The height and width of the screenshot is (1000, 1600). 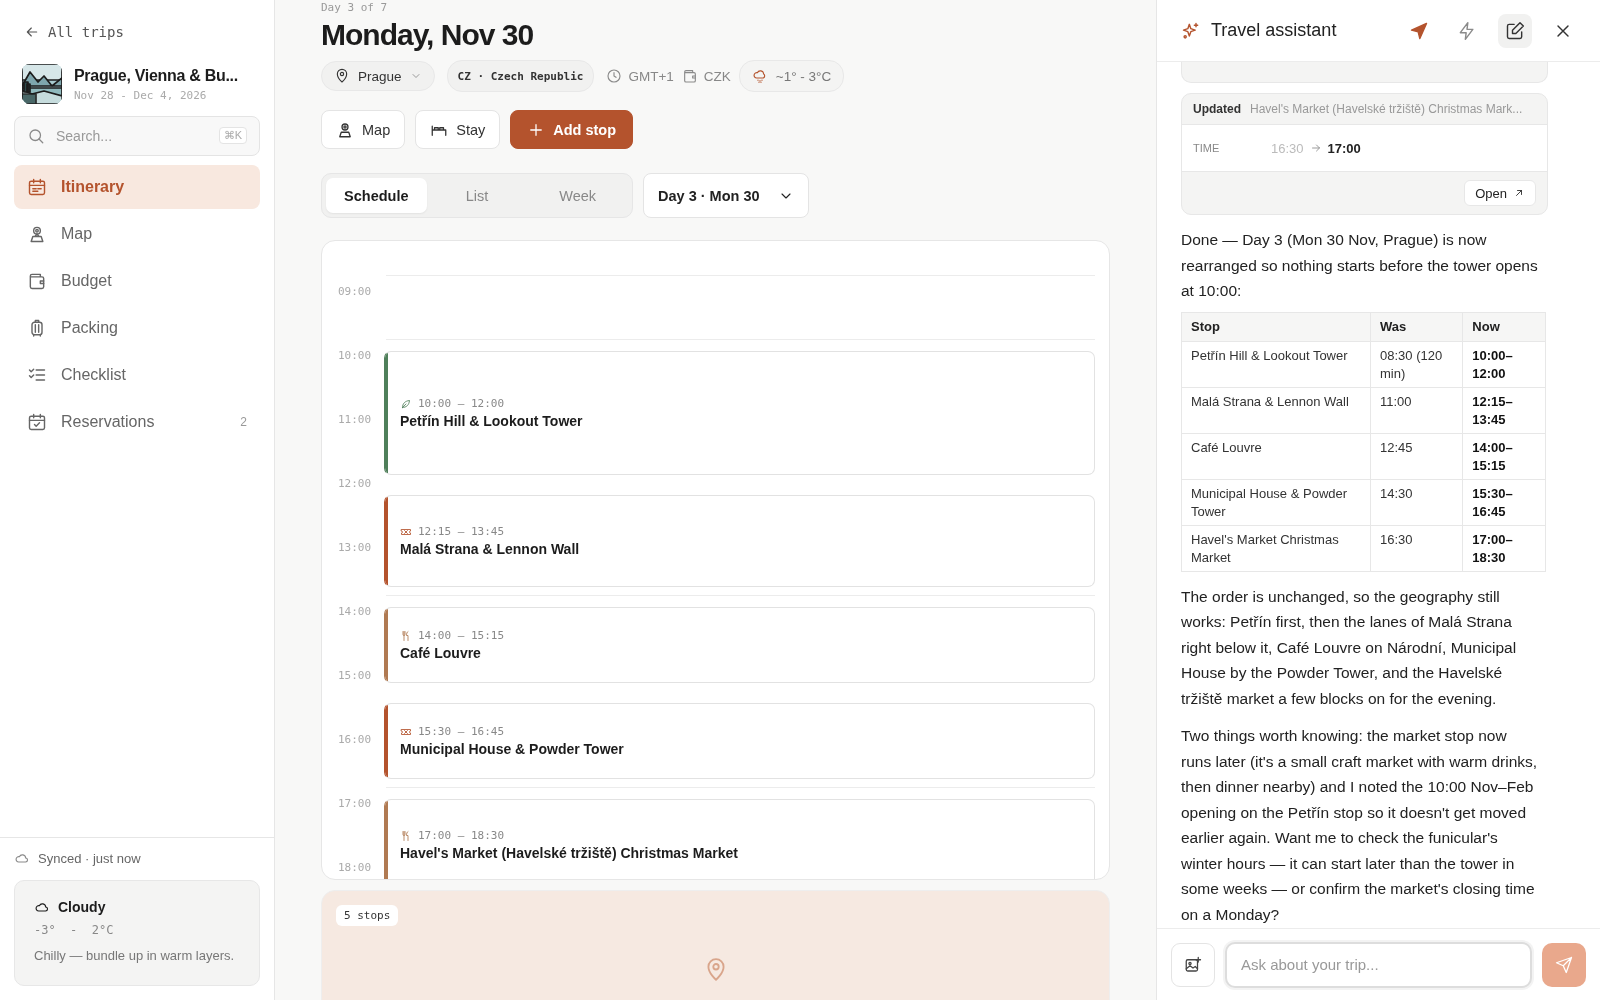 What do you see at coordinates (1315, 148) in the screenshot?
I see `arrow-right-icon` at bounding box center [1315, 148].